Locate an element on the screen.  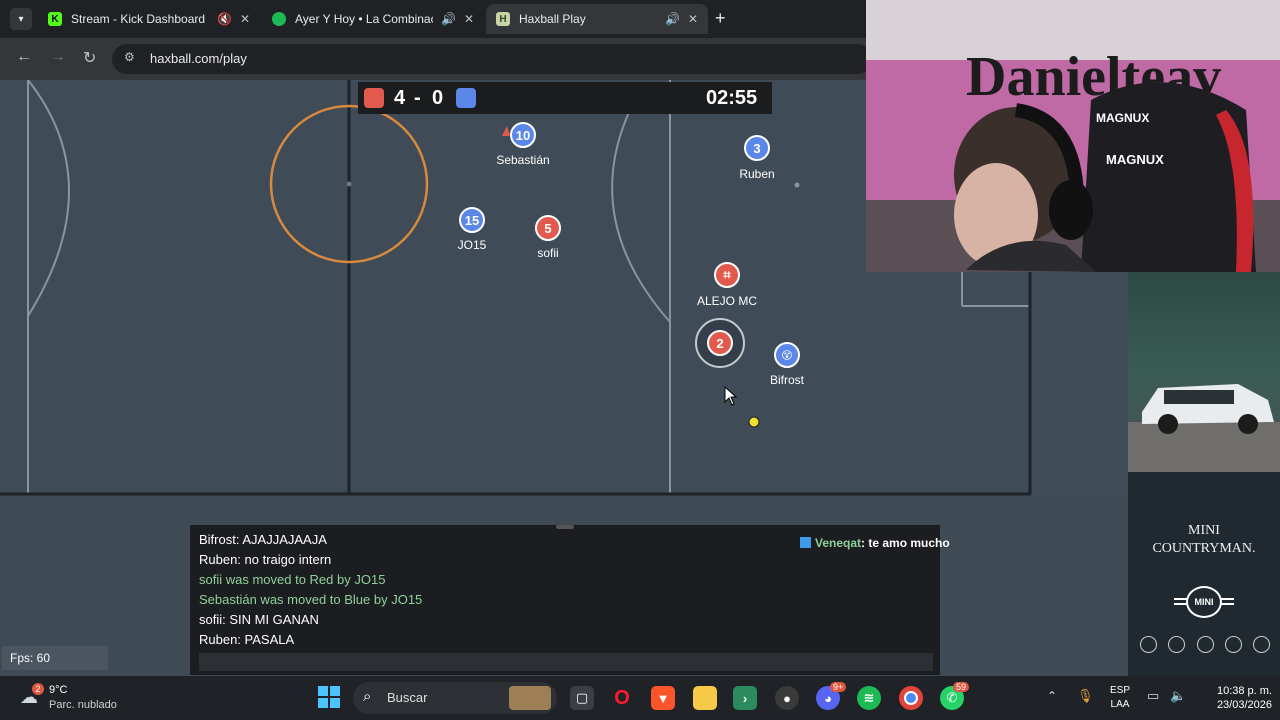
webcam-overlay: Danielteav MAGNUX MAGNUX is located at coordinates (1073, 136).